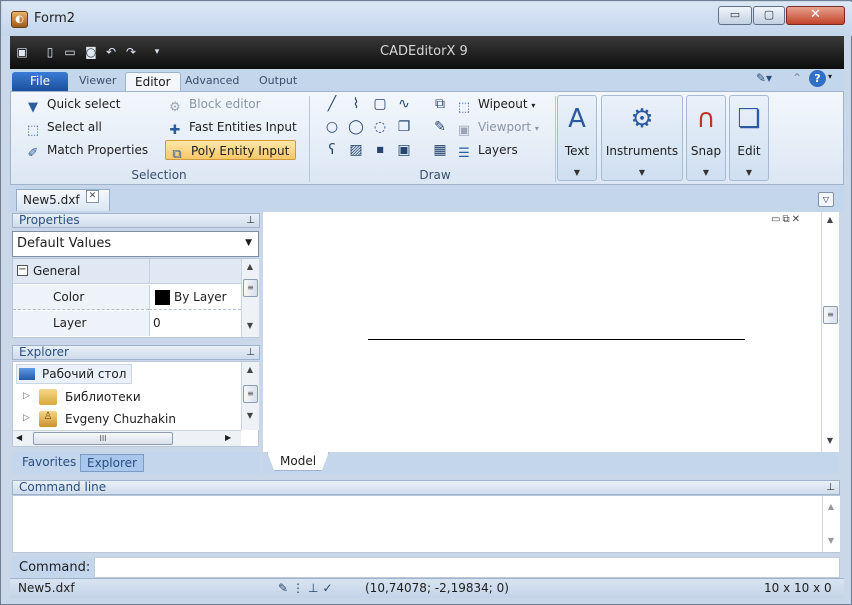 The height and width of the screenshot is (605, 852). What do you see at coordinates (40, 81) in the screenshot?
I see `tab-file: File` at bounding box center [40, 81].